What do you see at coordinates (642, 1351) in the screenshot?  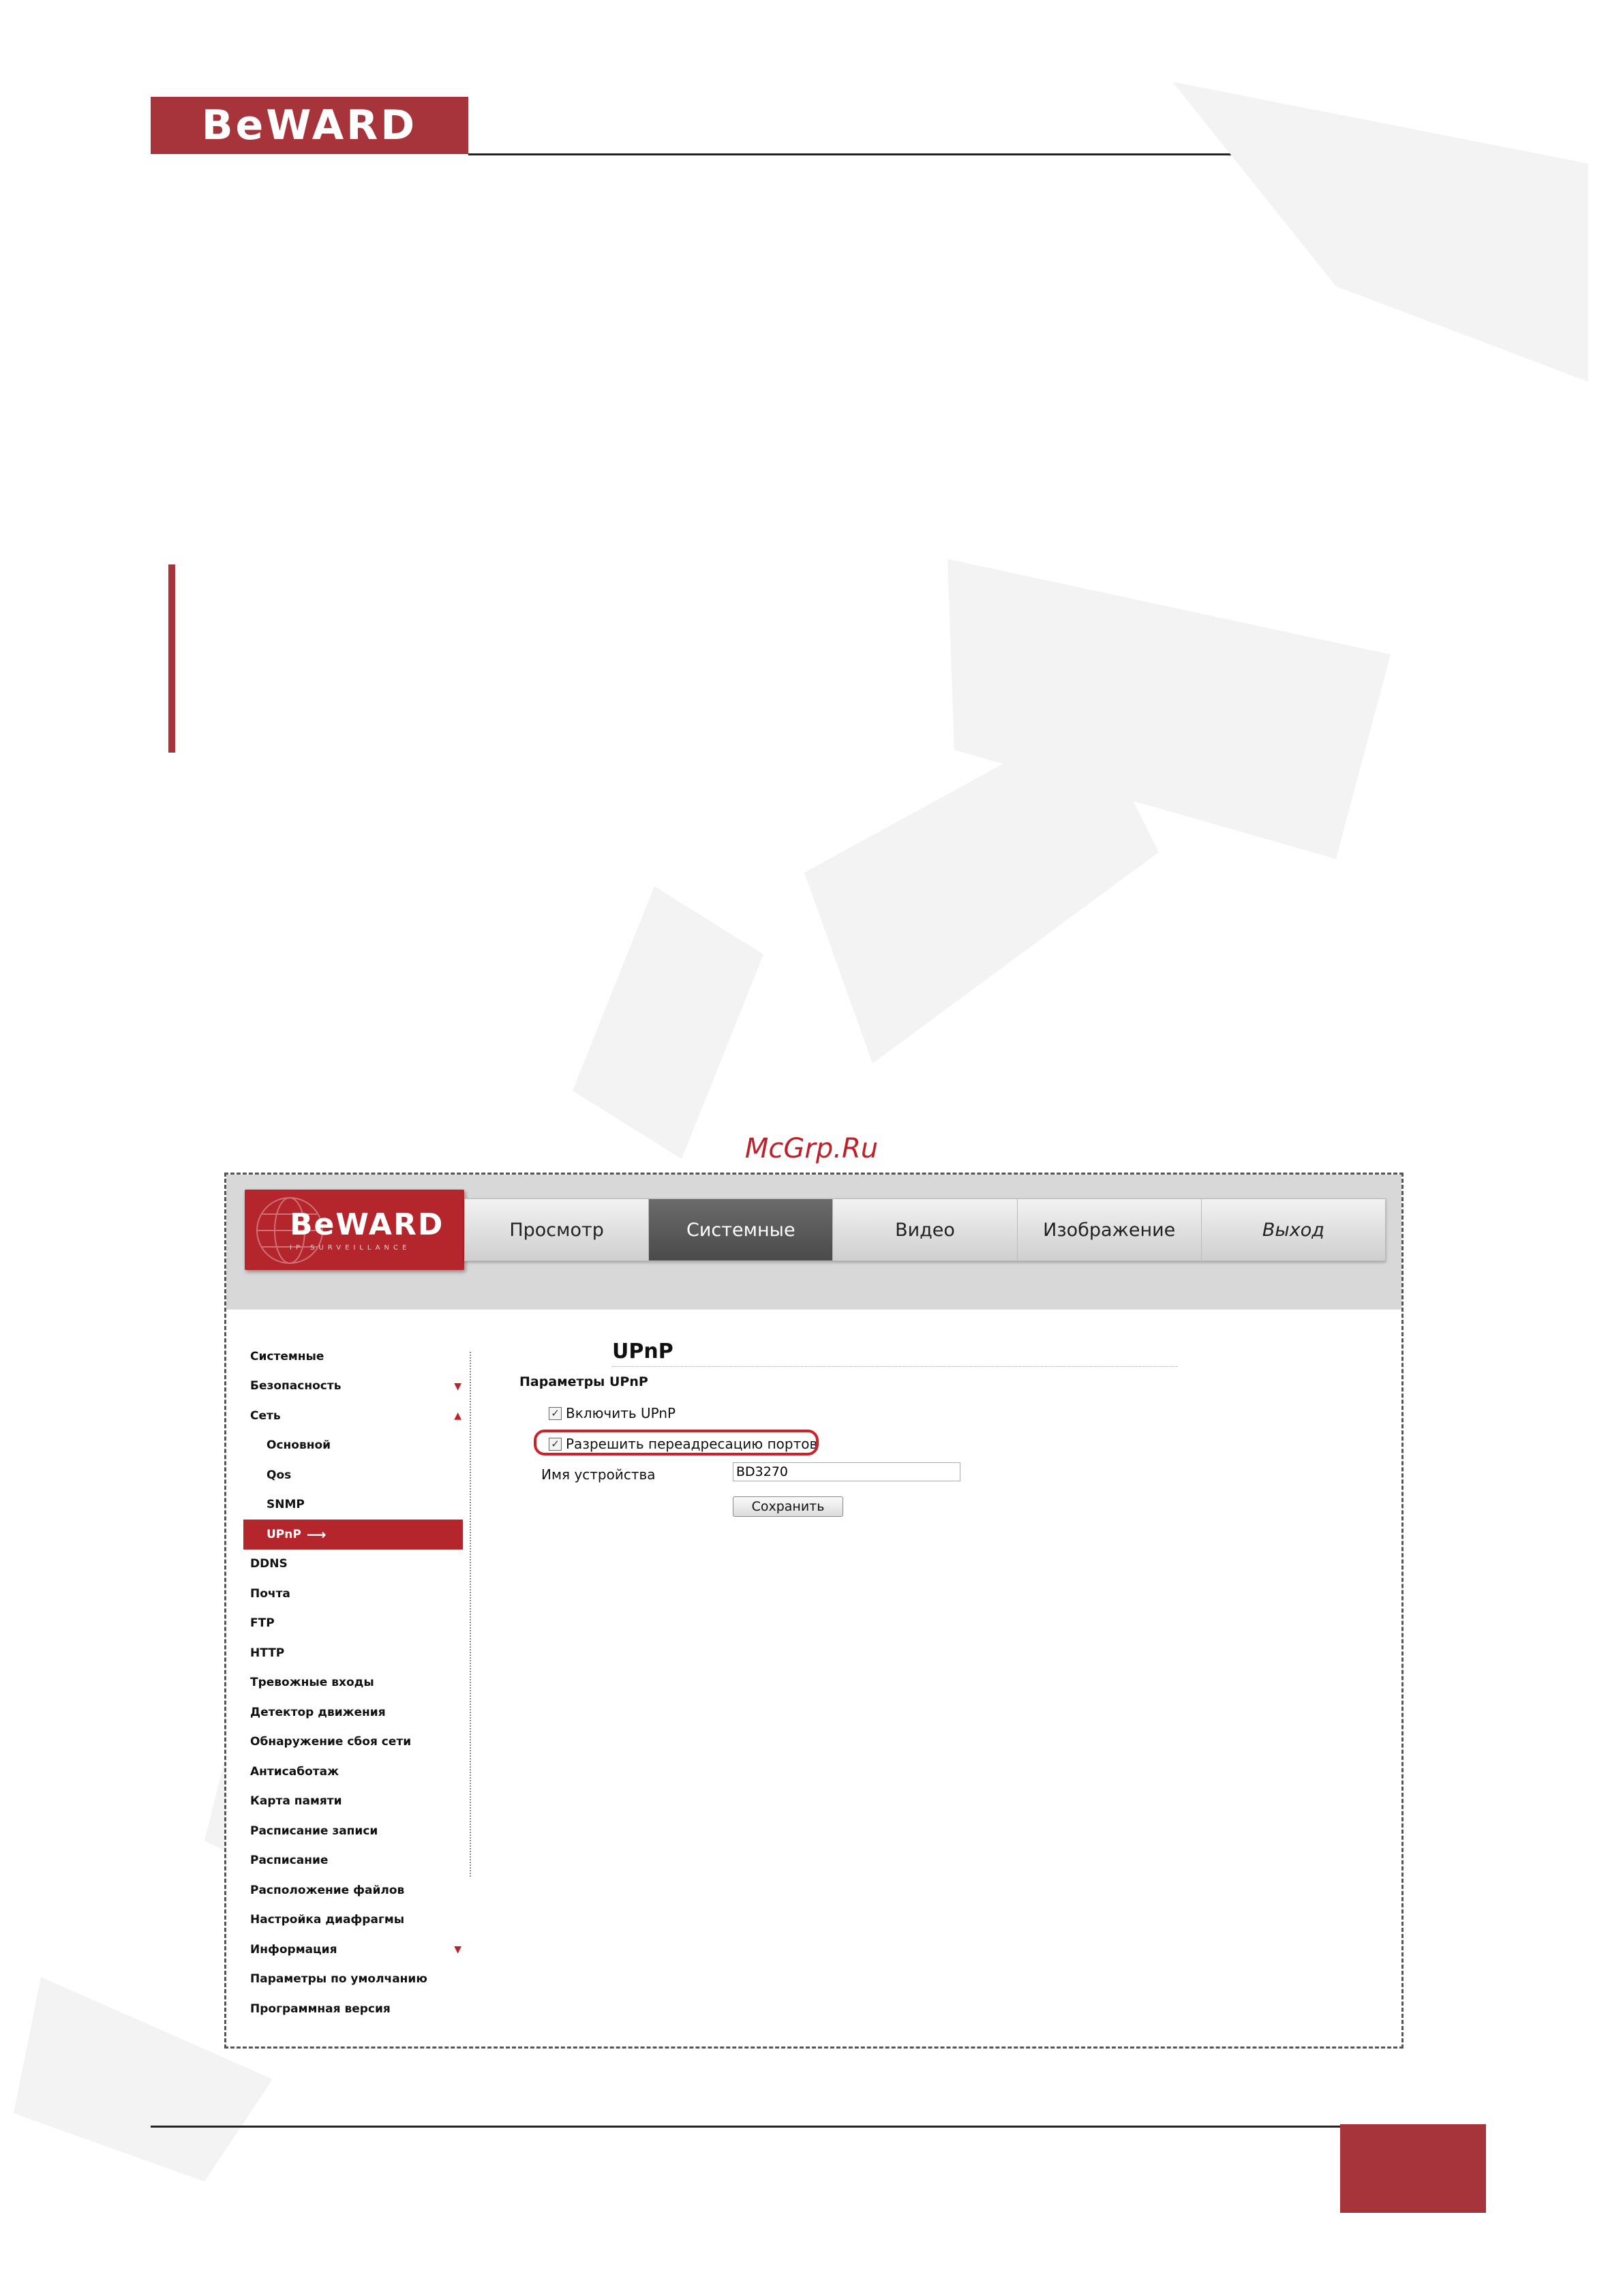 I see `page-title: UPnP` at bounding box center [642, 1351].